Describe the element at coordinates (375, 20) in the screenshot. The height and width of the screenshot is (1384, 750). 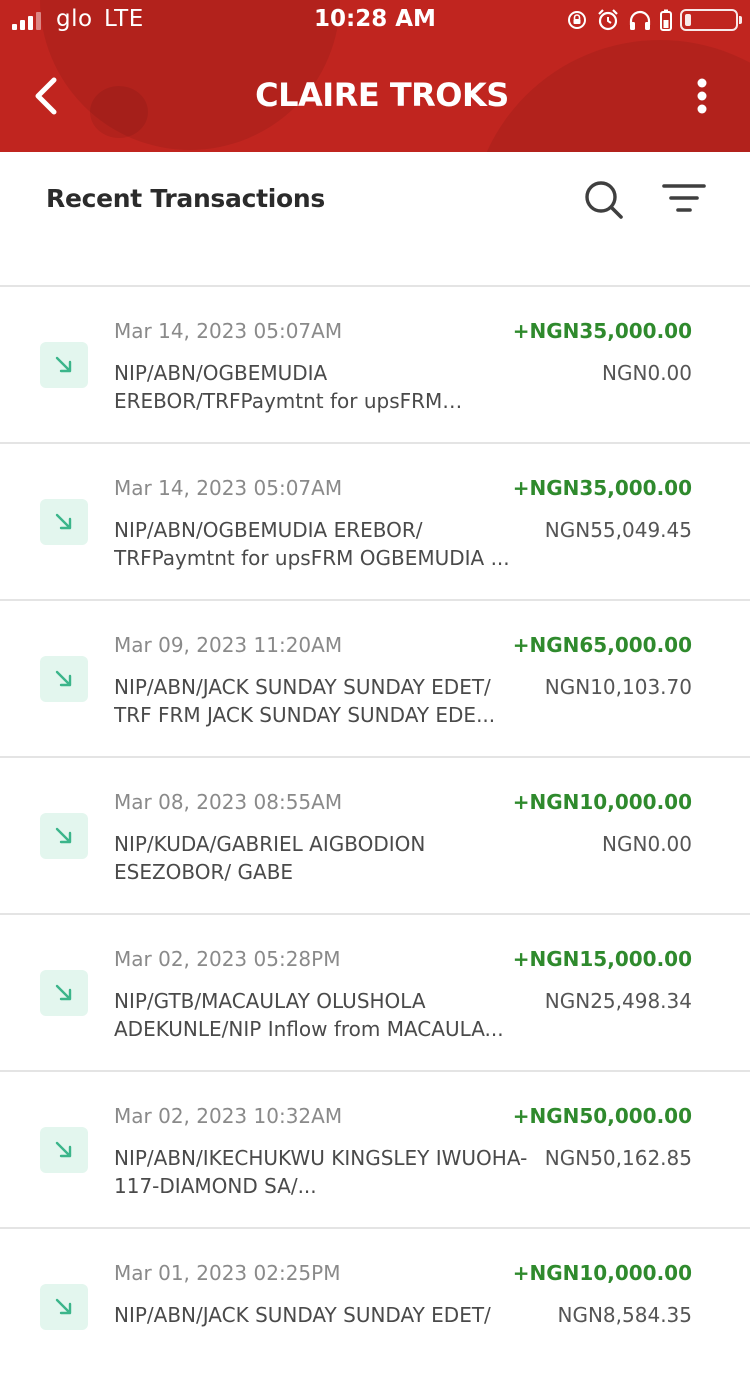
I see `status-bar: glo LTE 10:28 AM` at that location.